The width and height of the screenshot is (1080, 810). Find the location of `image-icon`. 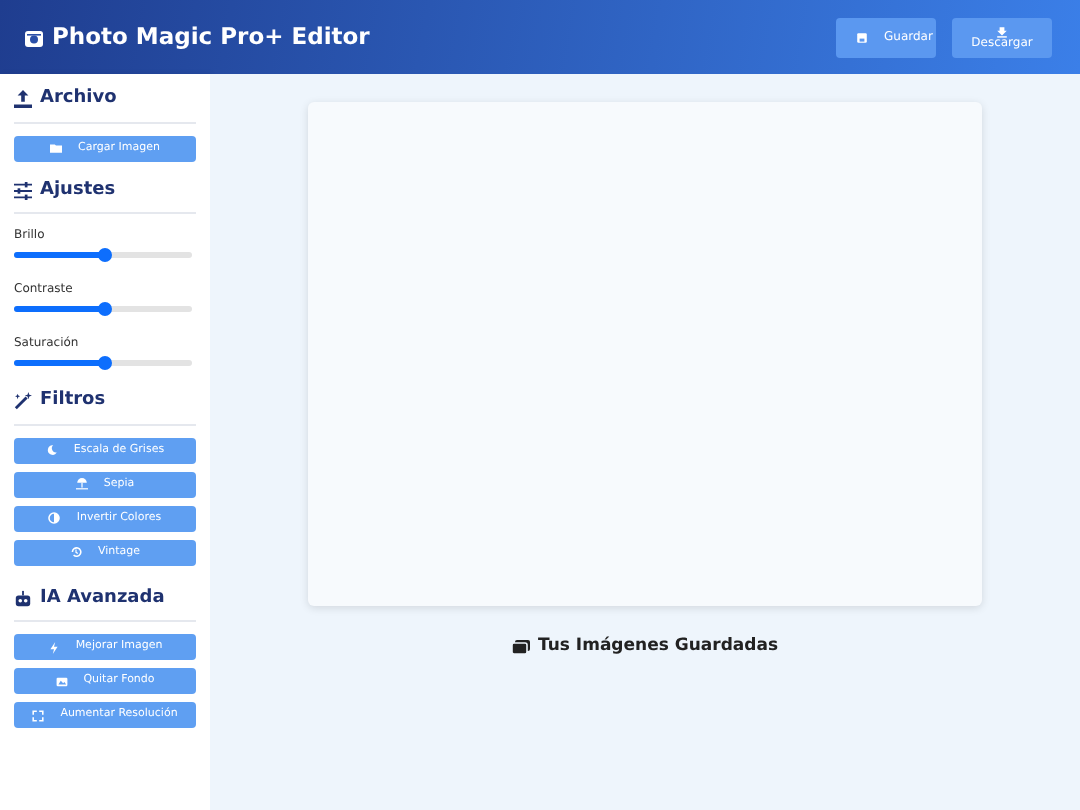

image-icon is located at coordinates (61, 681).